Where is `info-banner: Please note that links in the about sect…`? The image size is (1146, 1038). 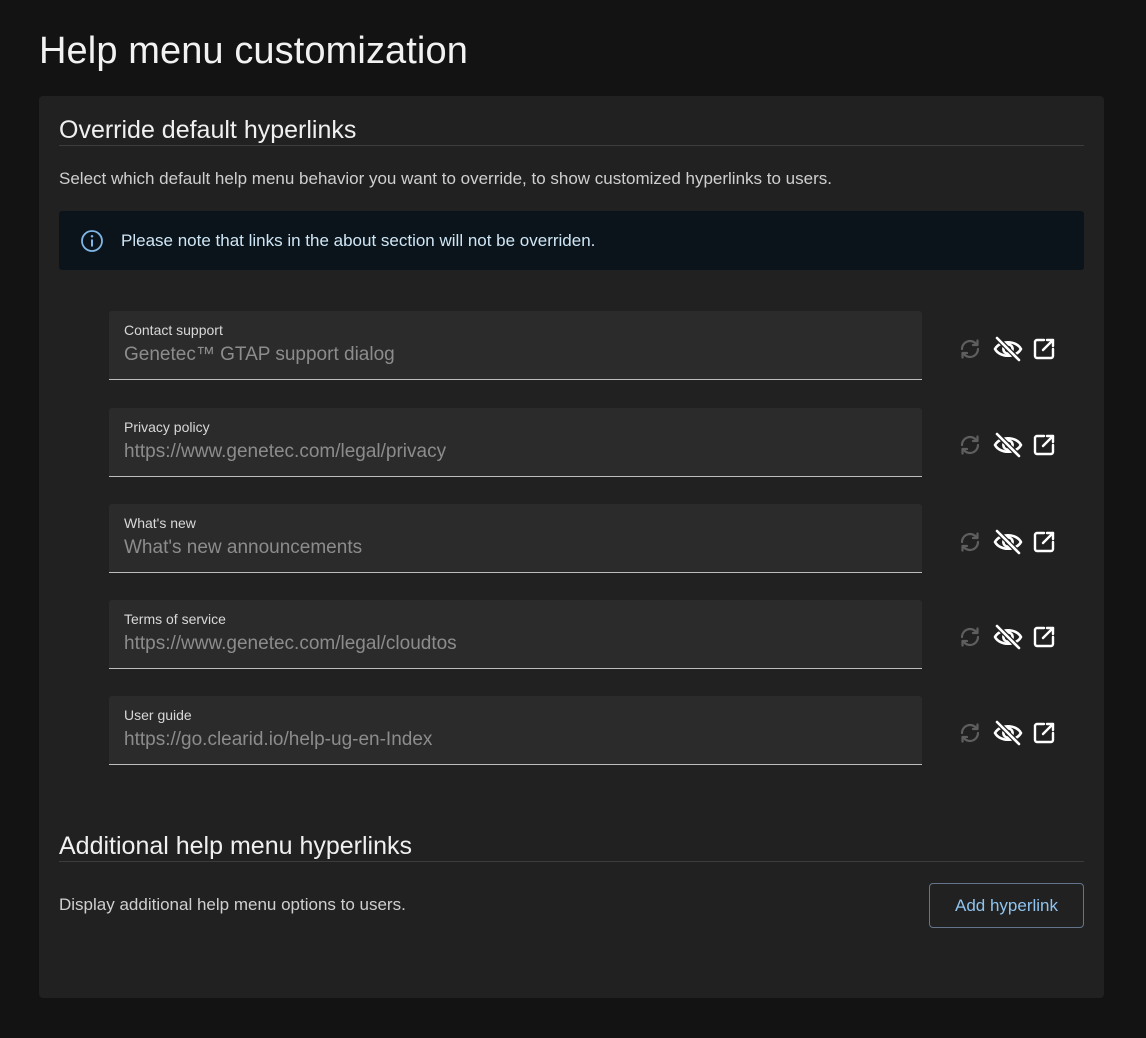 info-banner: Please note that links in the about sect… is located at coordinates (571, 240).